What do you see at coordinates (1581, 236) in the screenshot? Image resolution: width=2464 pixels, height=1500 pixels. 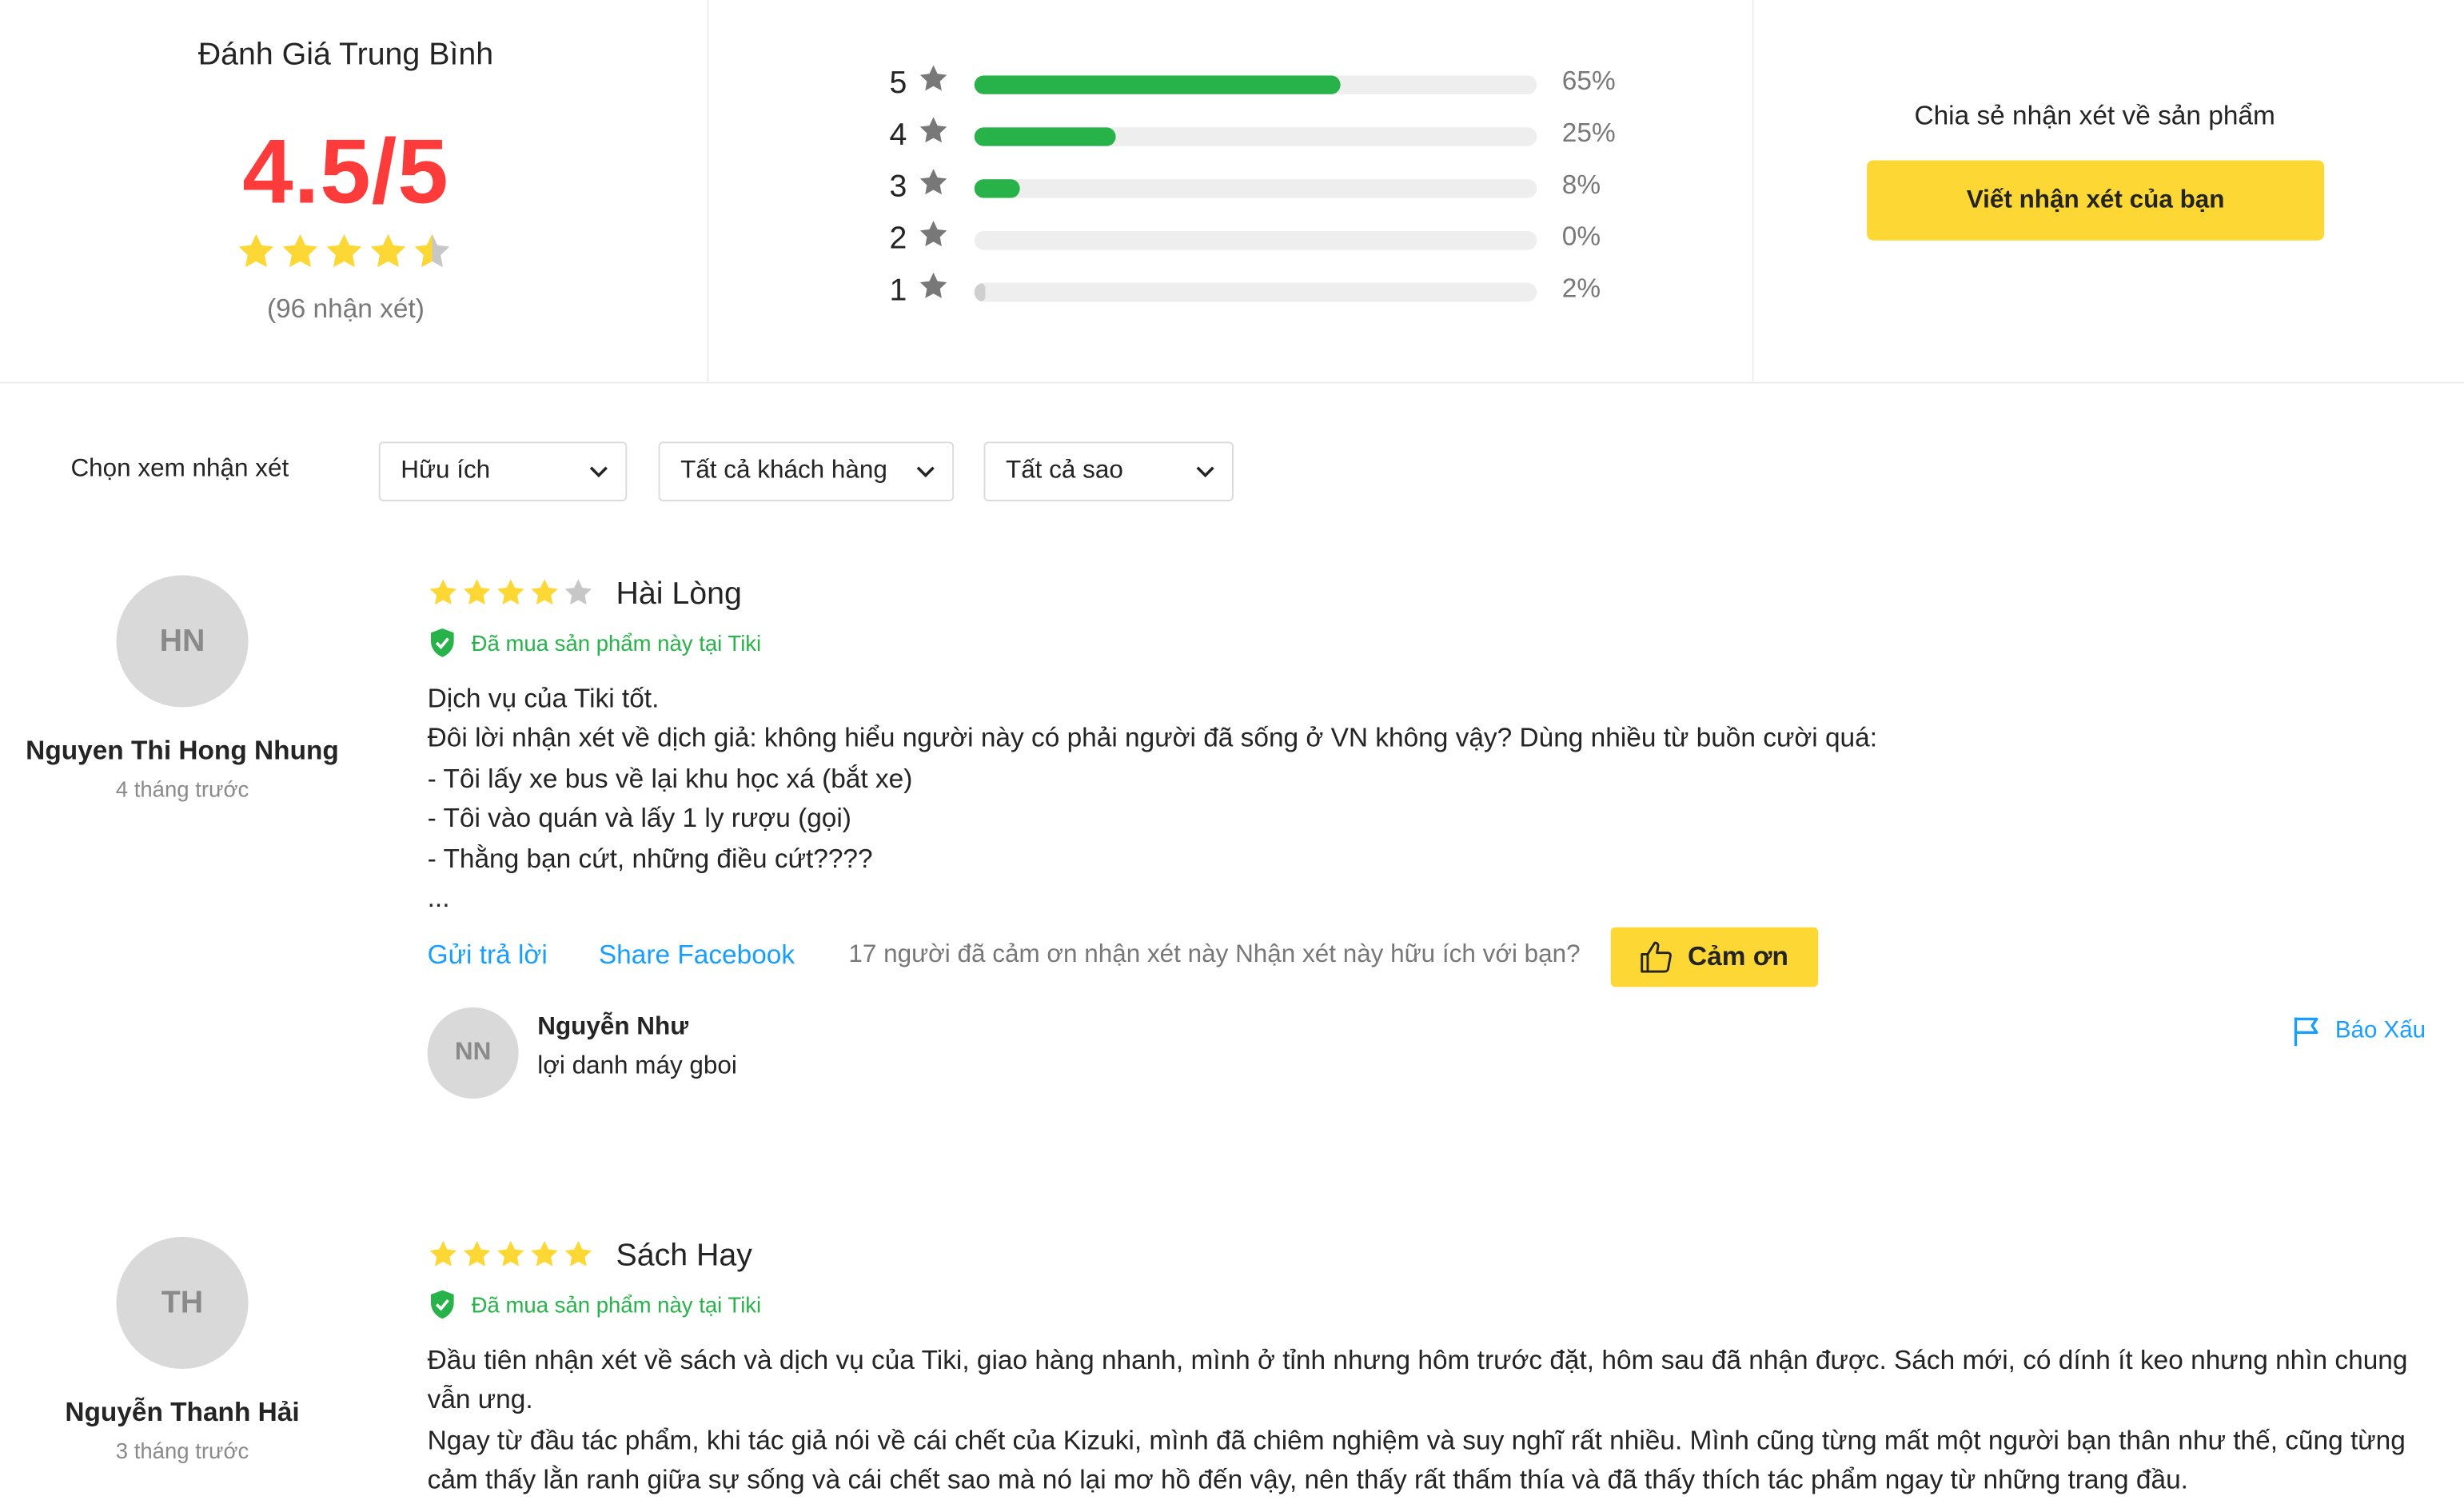 I see `rating-percent: 0%` at bounding box center [1581, 236].